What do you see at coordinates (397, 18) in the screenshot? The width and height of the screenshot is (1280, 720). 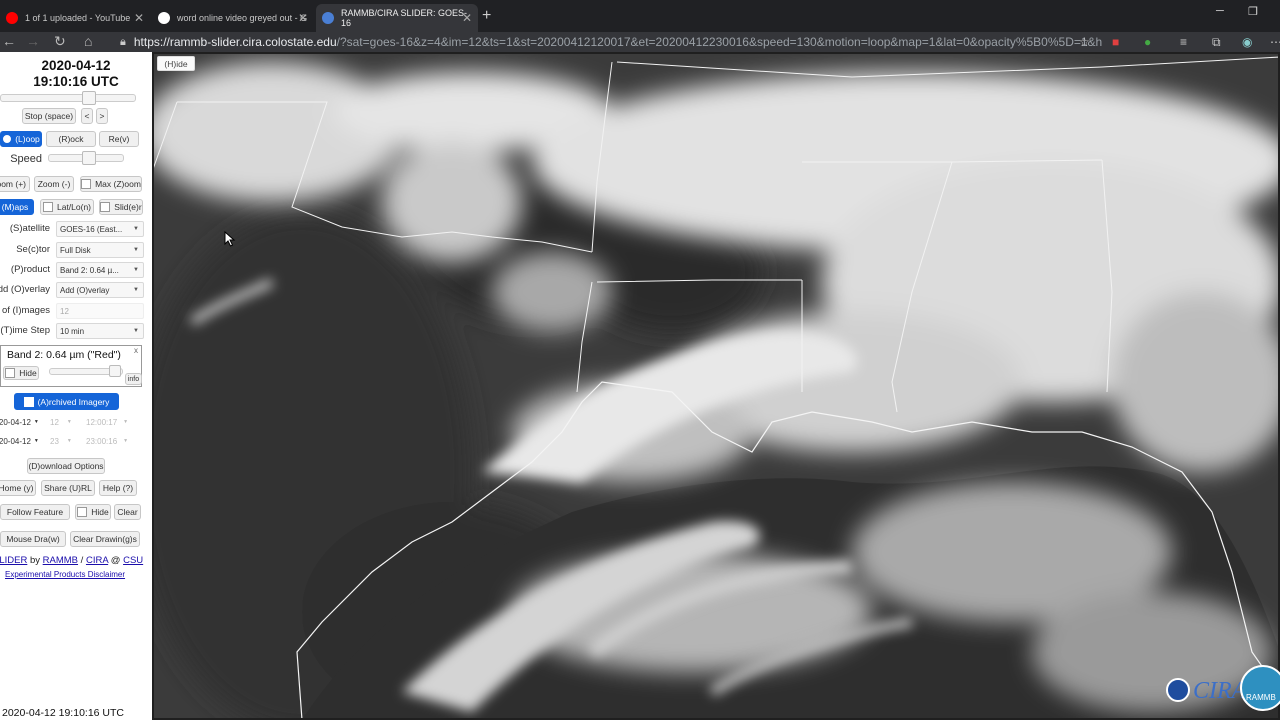 I see `tab-rammb-slider: RAMMB/CIRA SLIDER: GOES-16 ✕` at bounding box center [397, 18].